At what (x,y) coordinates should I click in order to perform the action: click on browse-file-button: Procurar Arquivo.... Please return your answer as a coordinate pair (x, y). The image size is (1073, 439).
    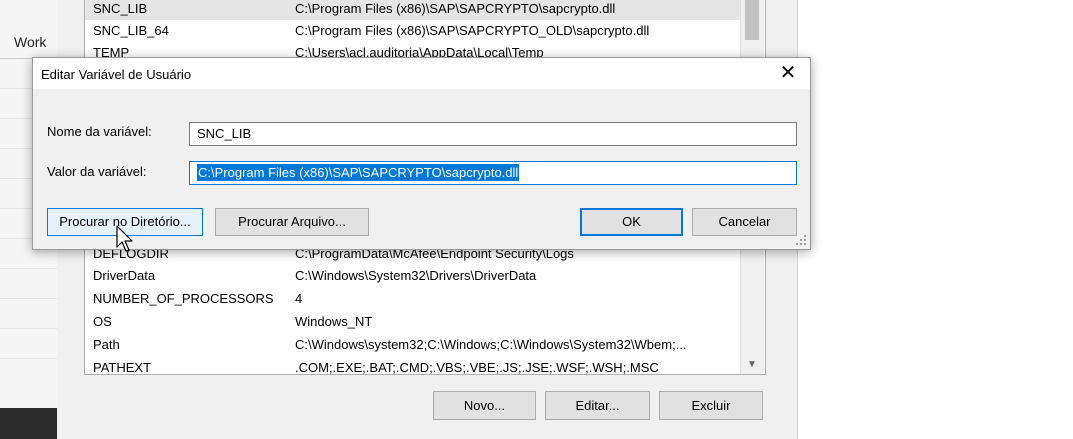
    Looking at the image, I should click on (292, 222).